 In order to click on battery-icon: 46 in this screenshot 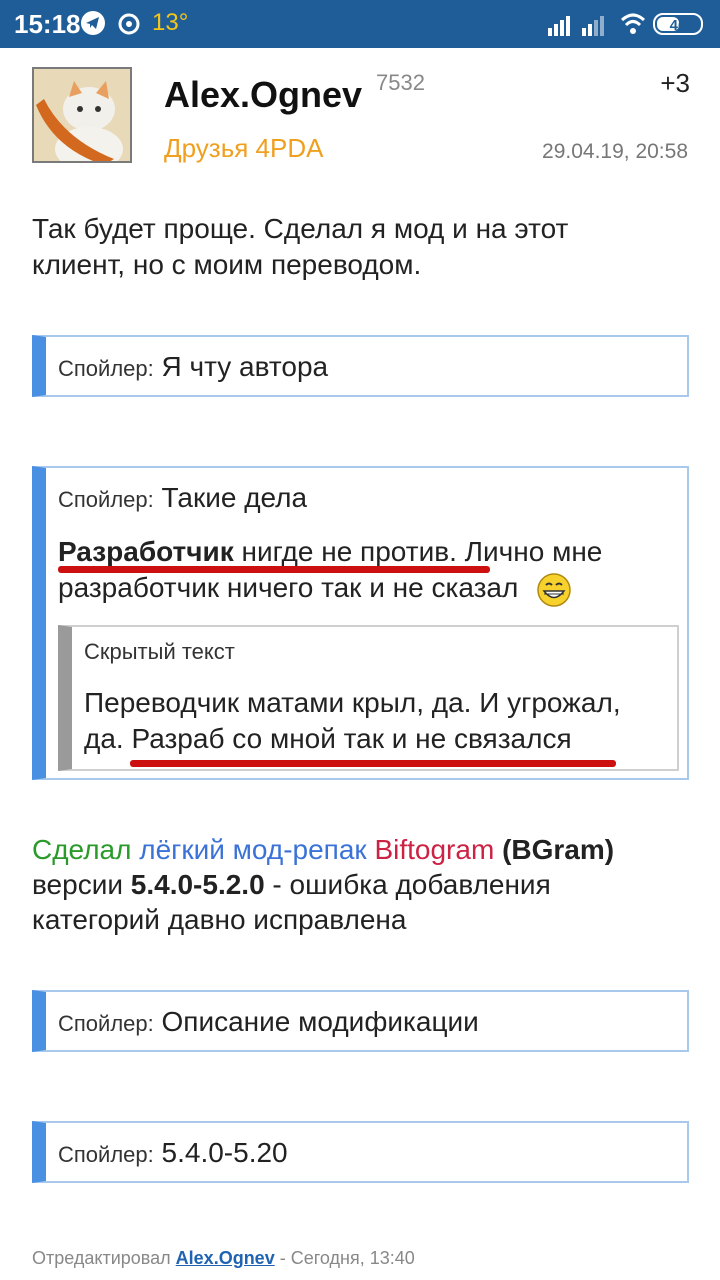, I will do `click(678, 24)`.